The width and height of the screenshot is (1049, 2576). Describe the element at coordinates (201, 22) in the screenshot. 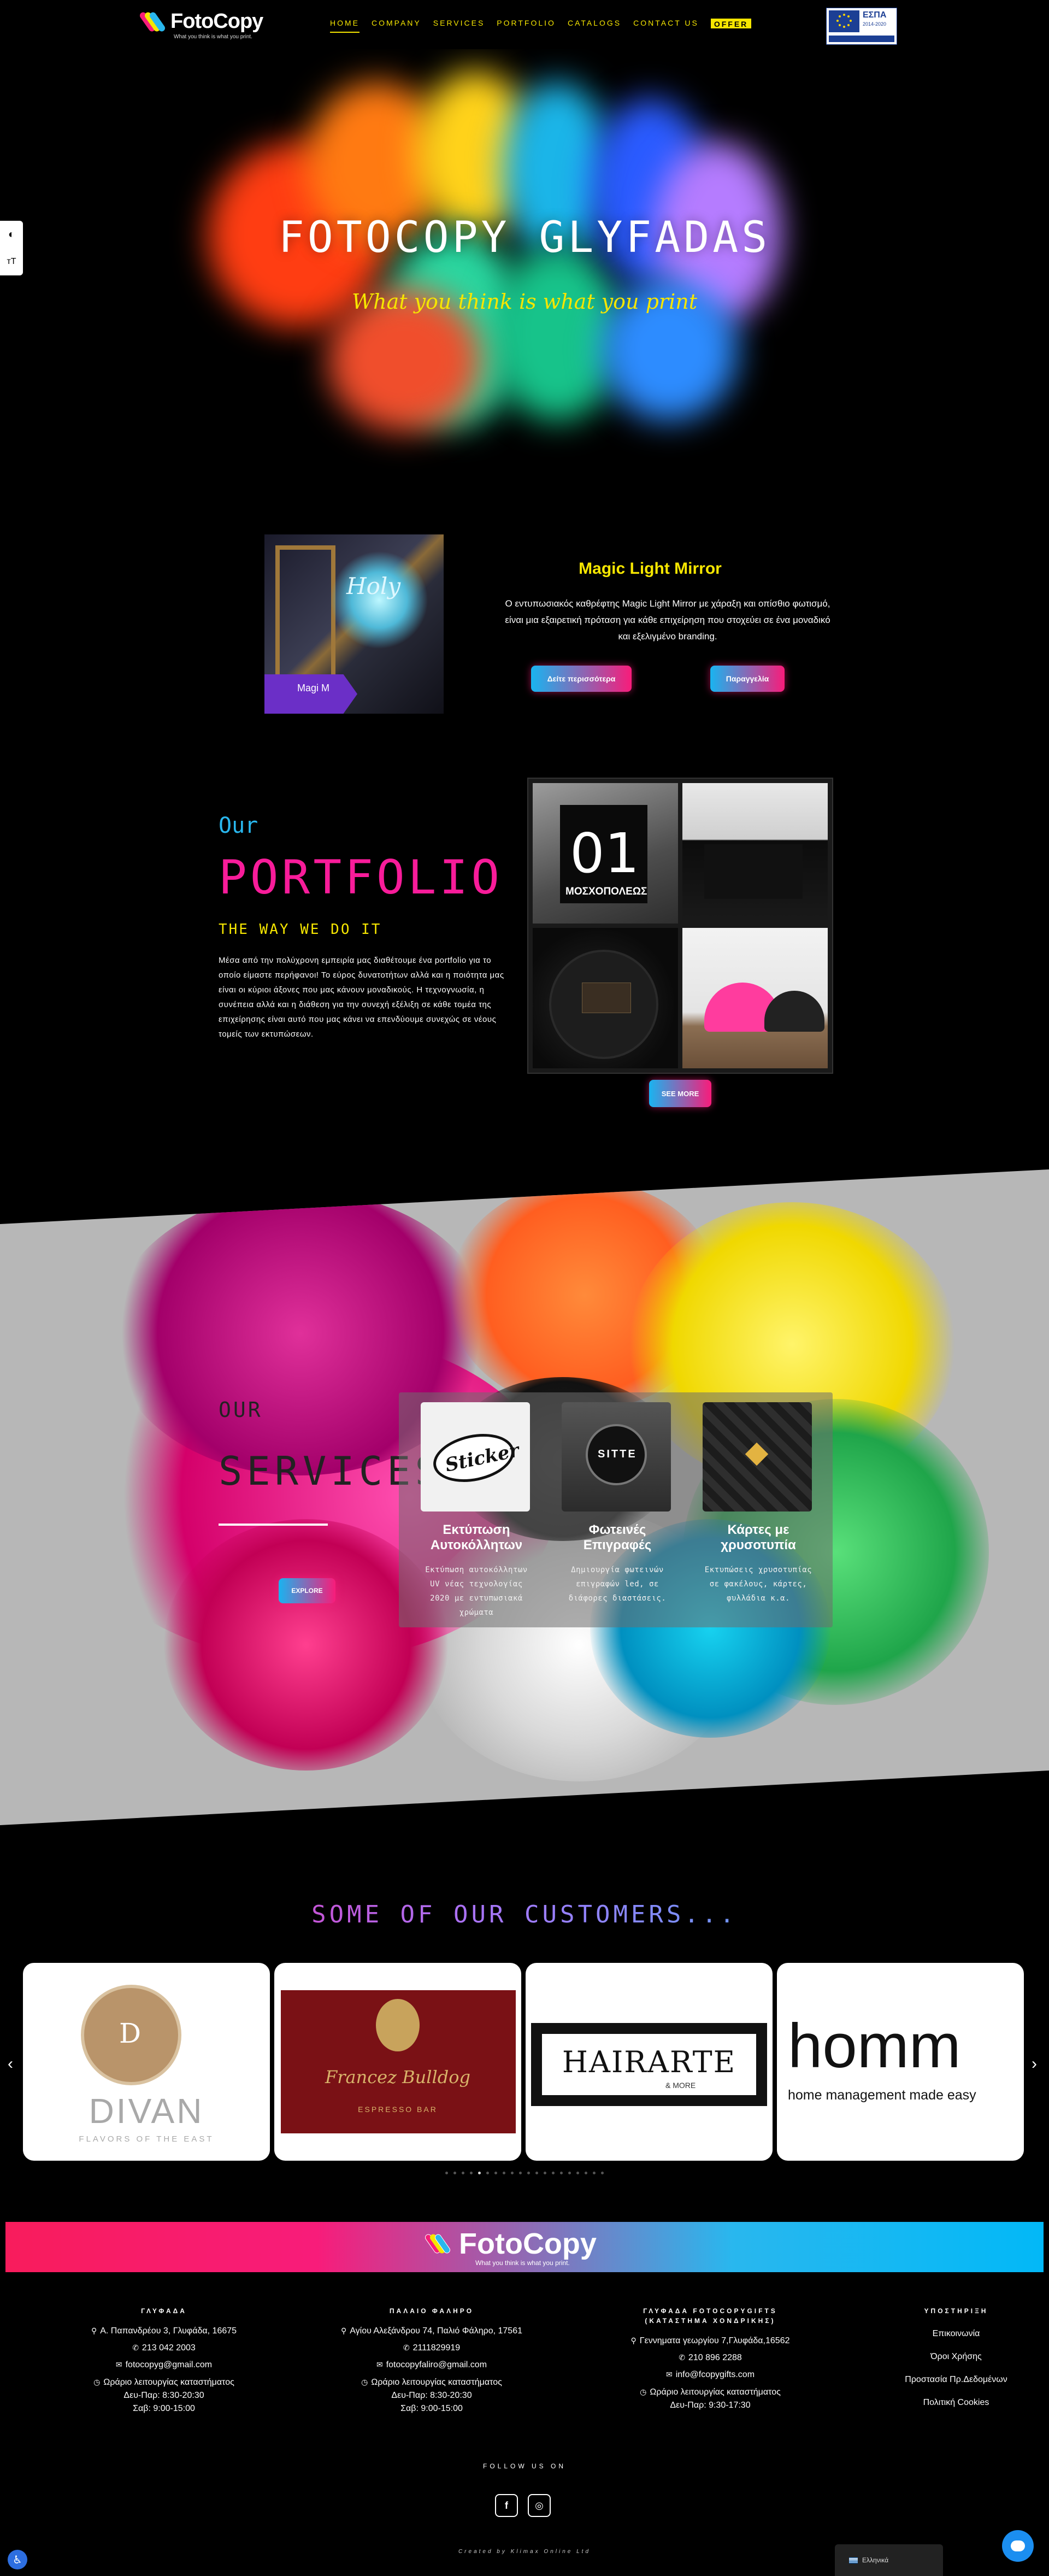

I see `logo: FotoCopy` at that location.